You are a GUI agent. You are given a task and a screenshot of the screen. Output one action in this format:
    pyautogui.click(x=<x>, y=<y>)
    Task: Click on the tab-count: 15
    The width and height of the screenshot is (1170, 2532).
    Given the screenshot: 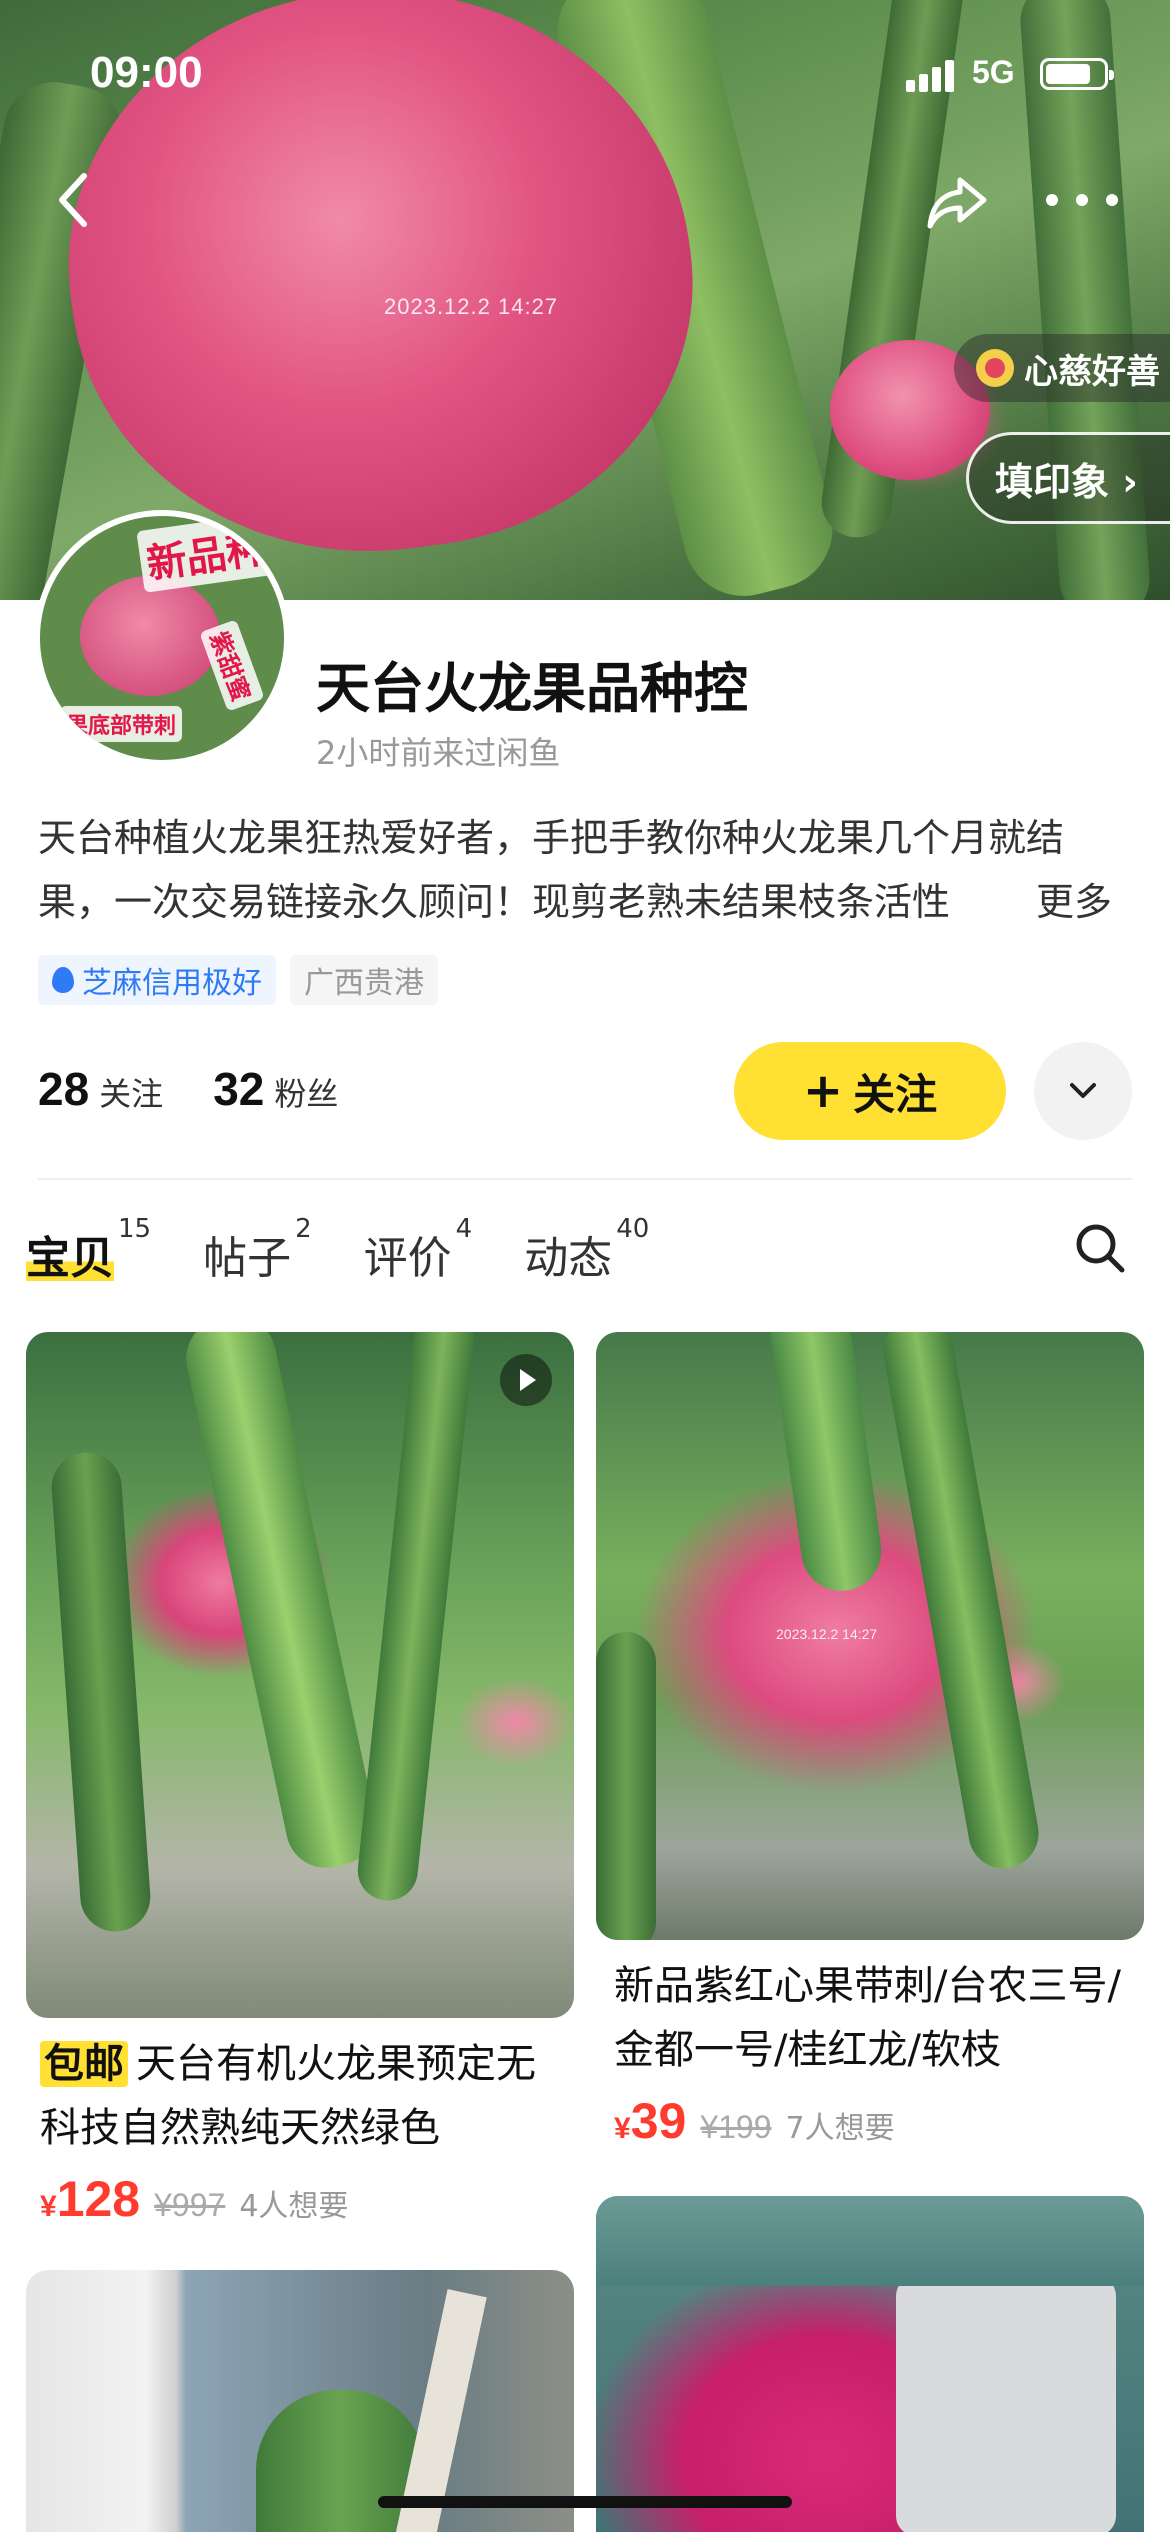 What is the action you would take?
    pyautogui.click(x=135, y=1229)
    